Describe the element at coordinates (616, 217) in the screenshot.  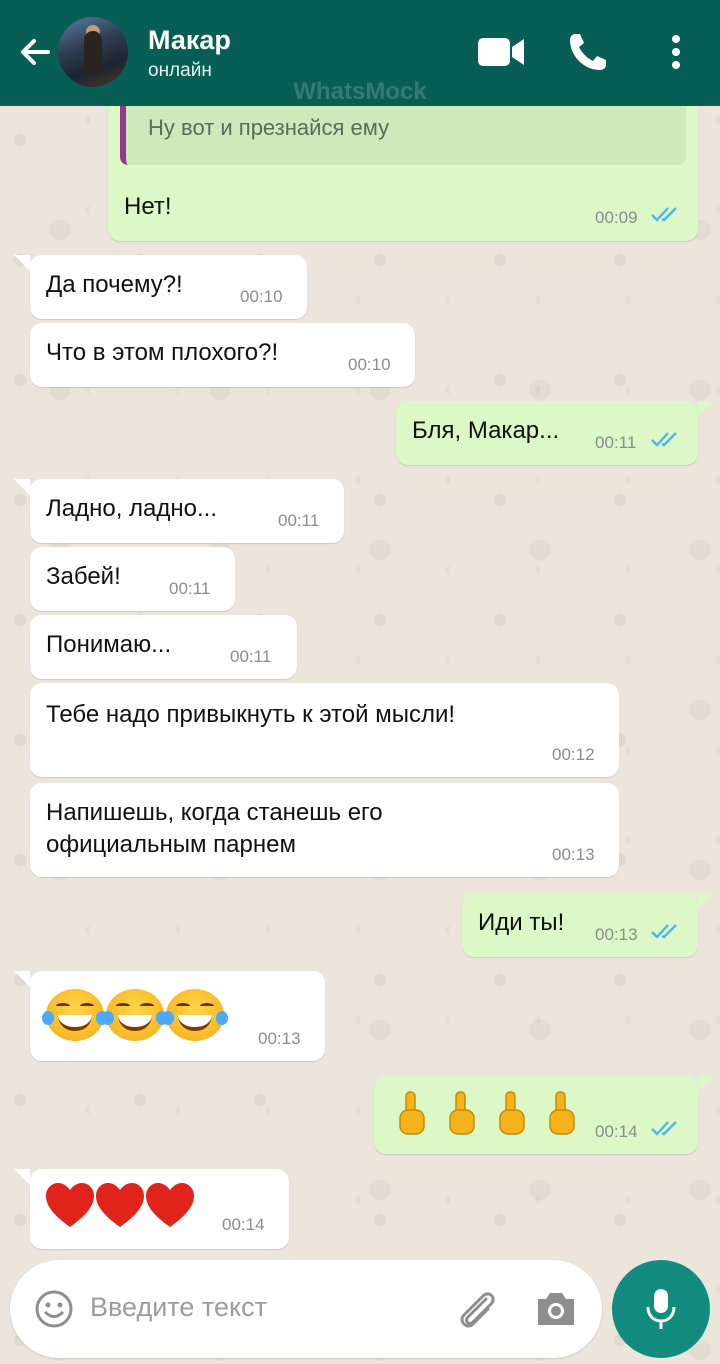
I see `message-time: 00:09` at that location.